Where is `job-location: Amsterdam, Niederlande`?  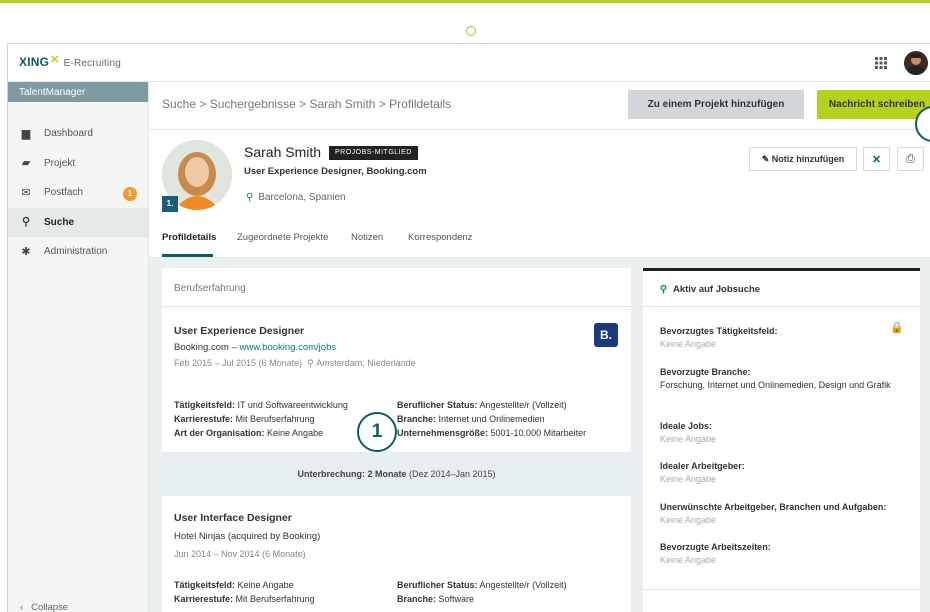
job-location: Amsterdam, Niederlande is located at coordinates (366, 363).